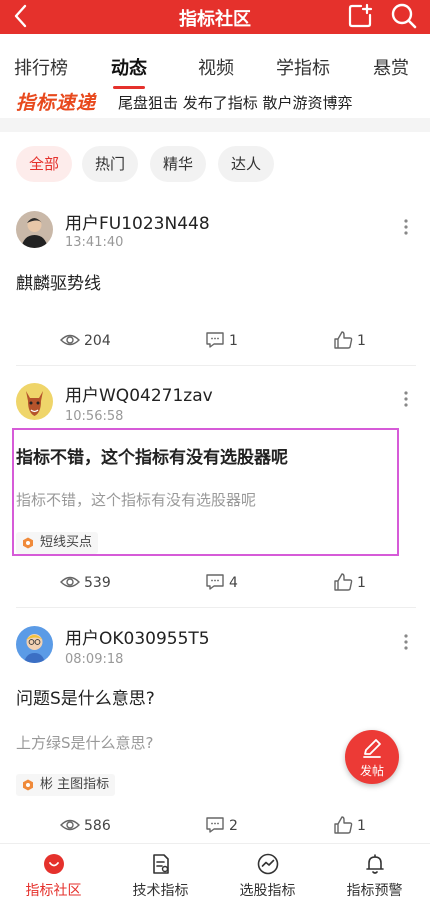 The width and height of the screenshot is (430, 900). Describe the element at coordinates (97, 341) in the screenshot. I see `view-count-value: 204` at that location.